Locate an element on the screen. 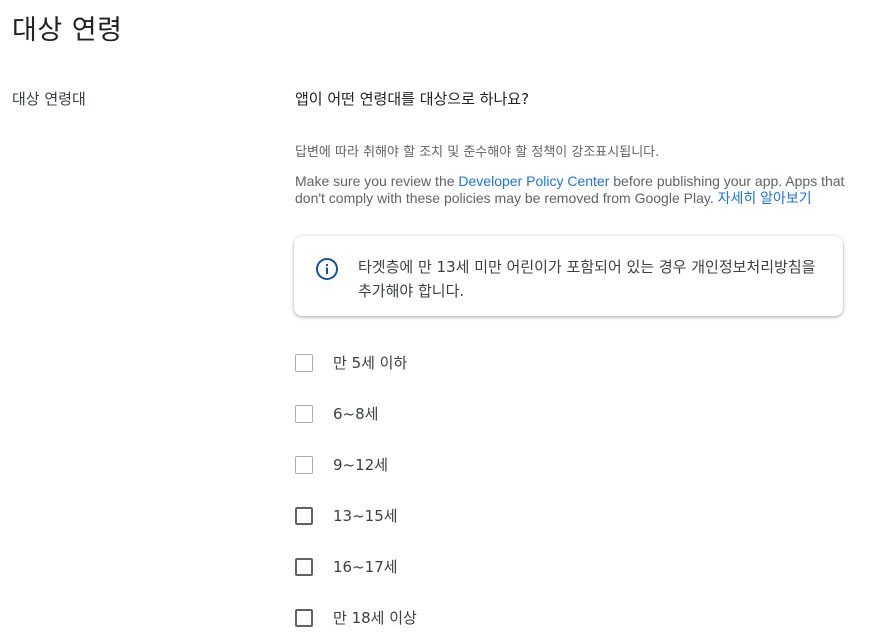  policy-prefix: Make sure you review the is located at coordinates (377, 181).